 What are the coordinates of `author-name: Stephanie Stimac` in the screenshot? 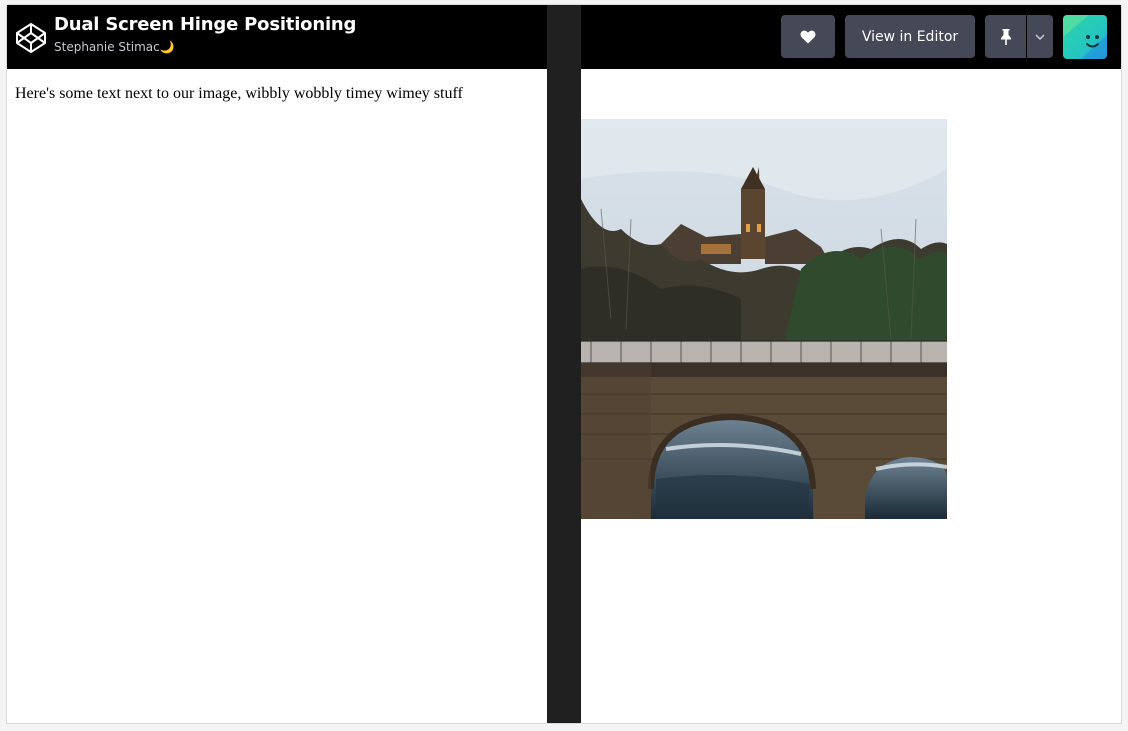 It's located at (107, 47).